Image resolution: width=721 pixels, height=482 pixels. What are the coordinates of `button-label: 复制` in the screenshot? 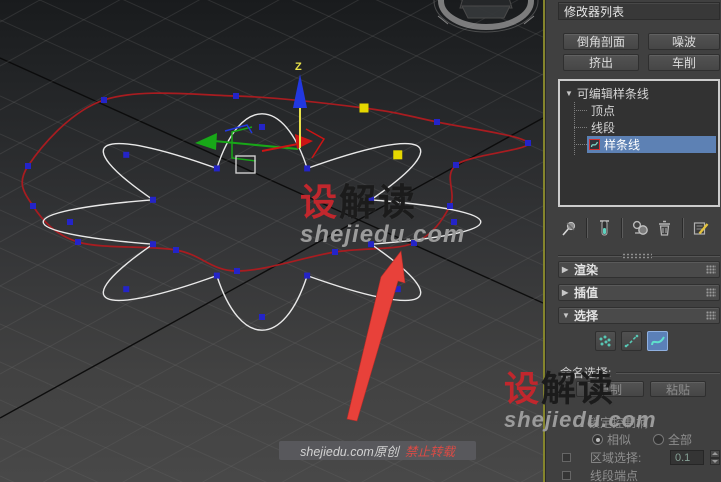 It's located at (609, 389).